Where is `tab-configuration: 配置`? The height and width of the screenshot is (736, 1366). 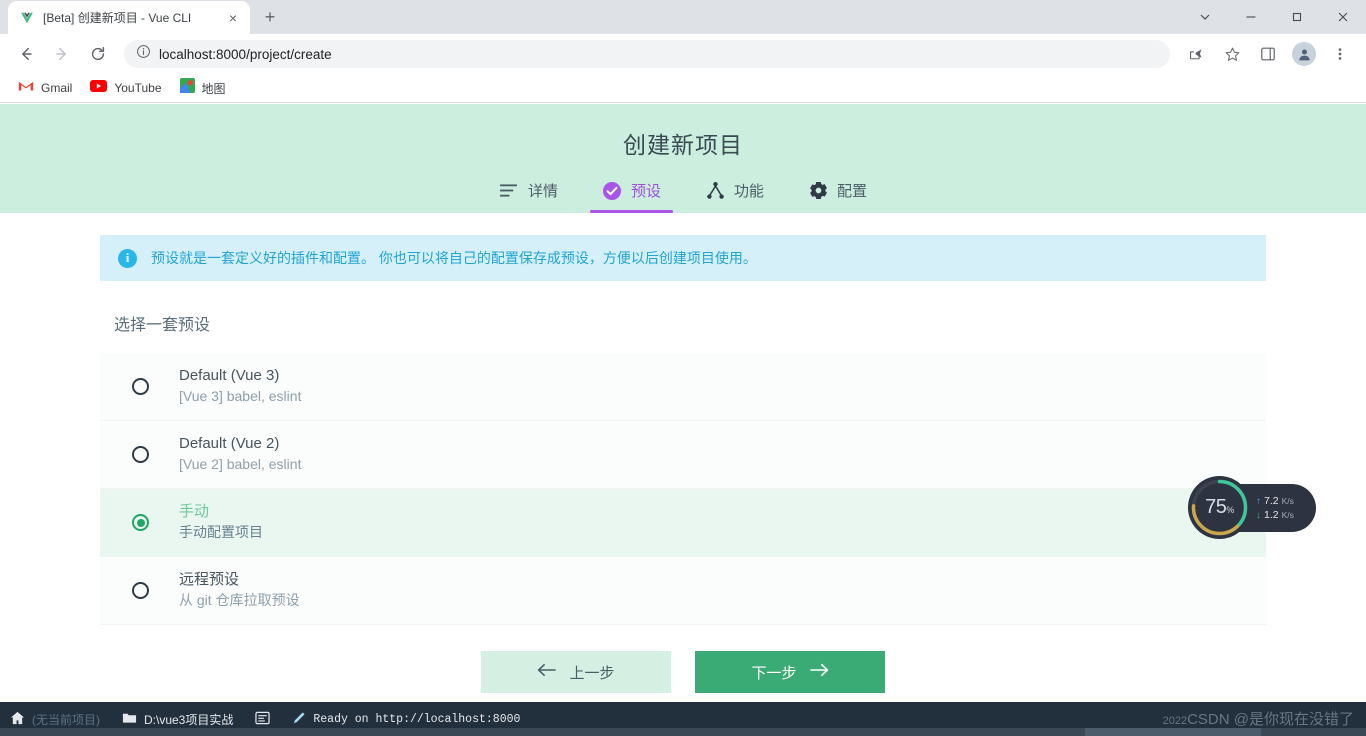 tab-configuration: 配置 is located at coordinates (837, 193).